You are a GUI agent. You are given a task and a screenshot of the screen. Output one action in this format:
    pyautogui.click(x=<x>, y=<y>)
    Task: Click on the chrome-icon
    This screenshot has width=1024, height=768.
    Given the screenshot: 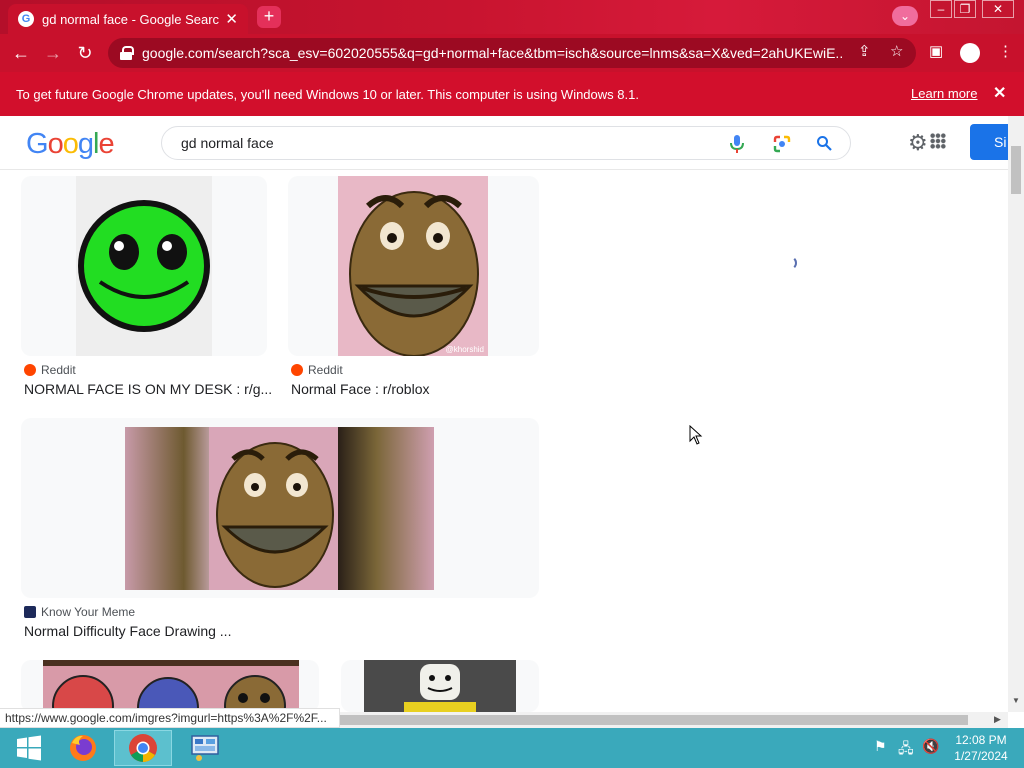 What is the action you would take?
    pyautogui.click(x=143, y=748)
    